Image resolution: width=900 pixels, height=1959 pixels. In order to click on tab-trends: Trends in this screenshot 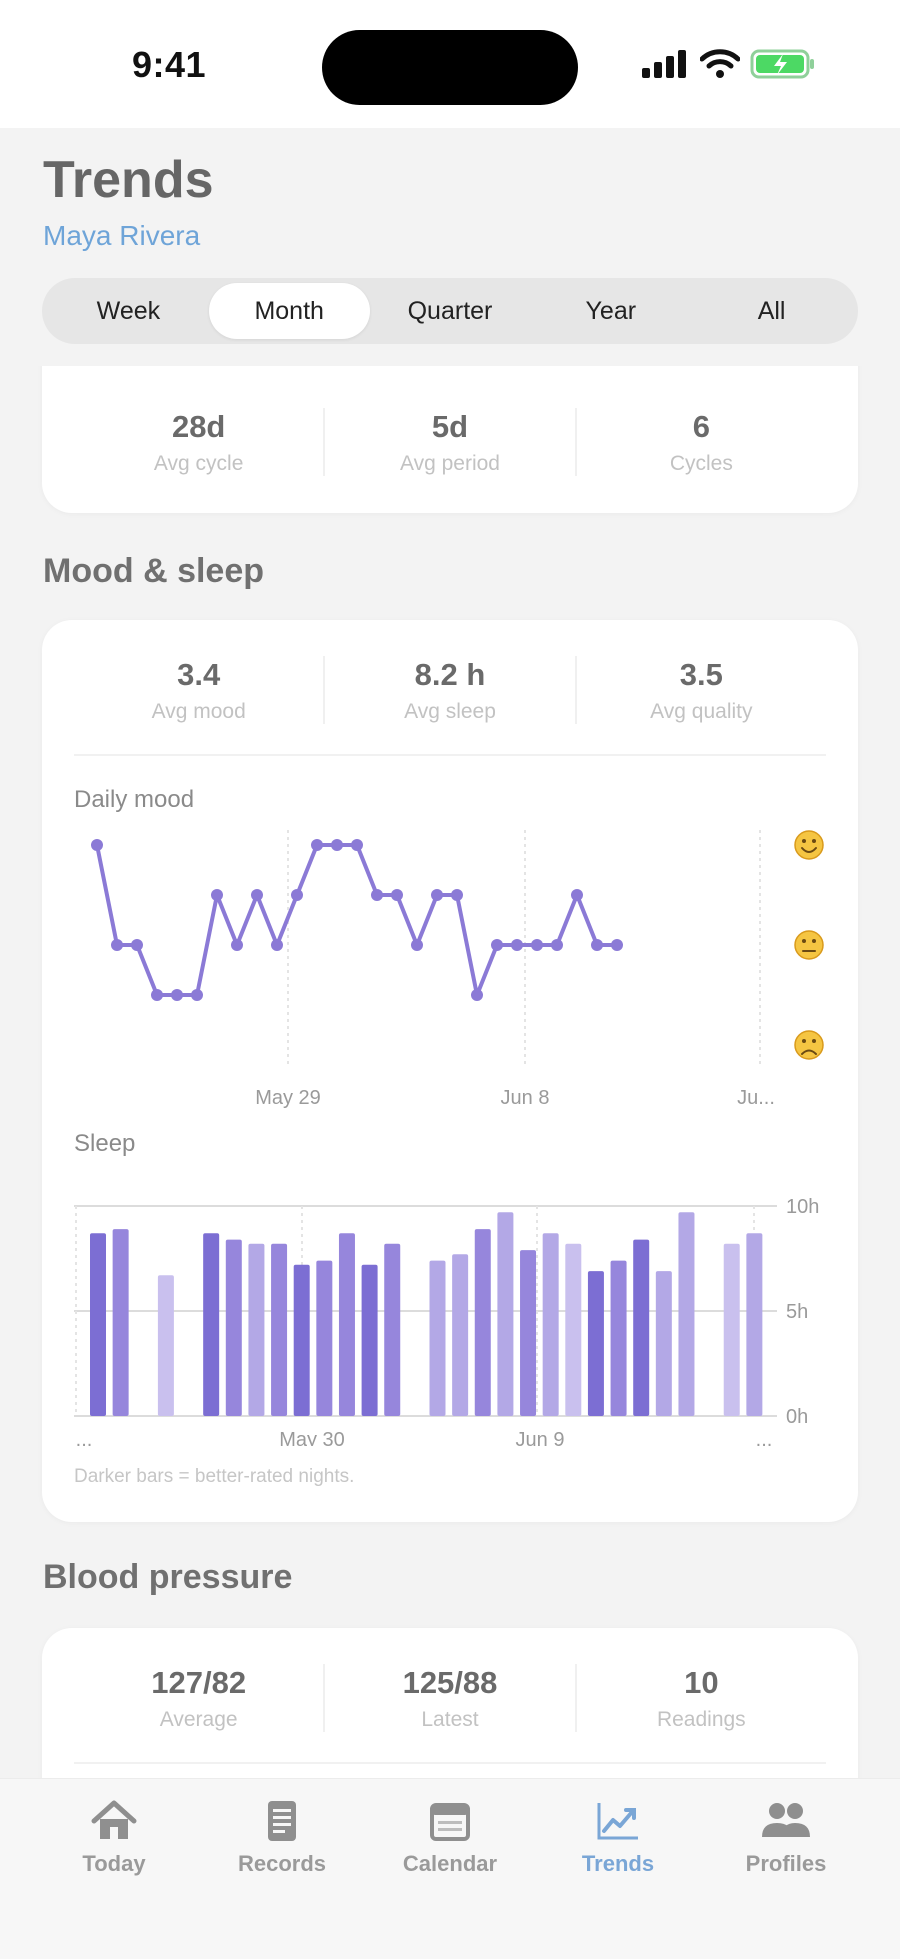, I will do `click(618, 1869)`.